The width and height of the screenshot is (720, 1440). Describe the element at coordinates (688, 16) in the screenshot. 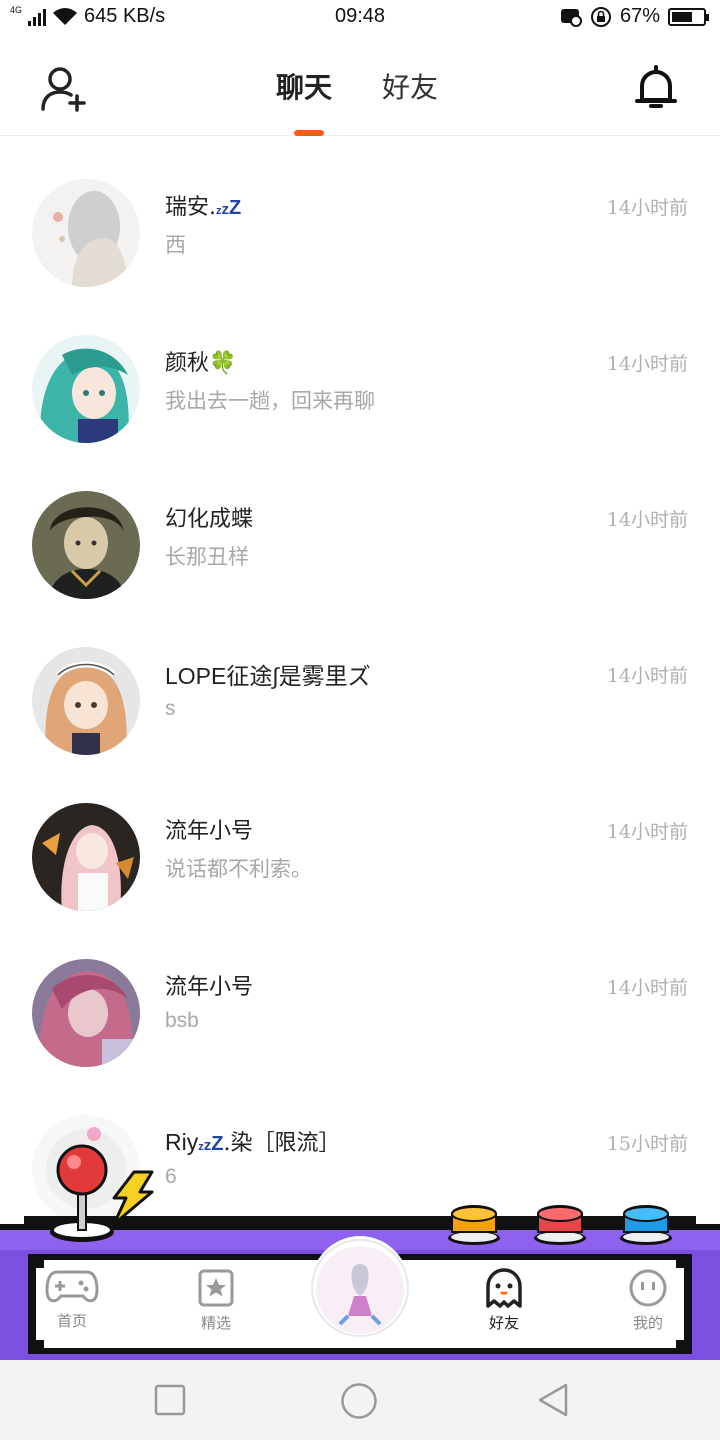

I see `battery-icon` at that location.